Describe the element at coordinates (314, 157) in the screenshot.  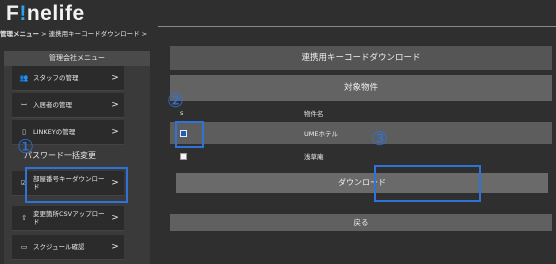
I see `property-name: 浅草庵` at that location.